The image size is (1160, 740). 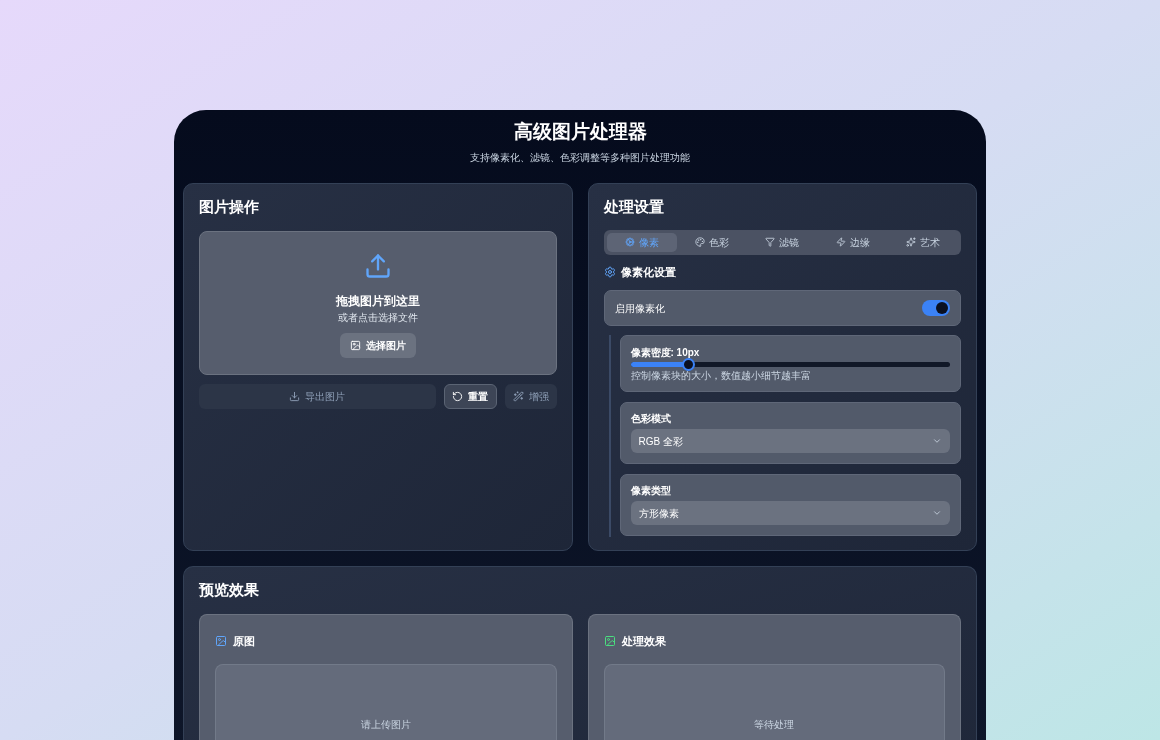 What do you see at coordinates (699, 242) in the screenshot?
I see `palette-icon` at bounding box center [699, 242].